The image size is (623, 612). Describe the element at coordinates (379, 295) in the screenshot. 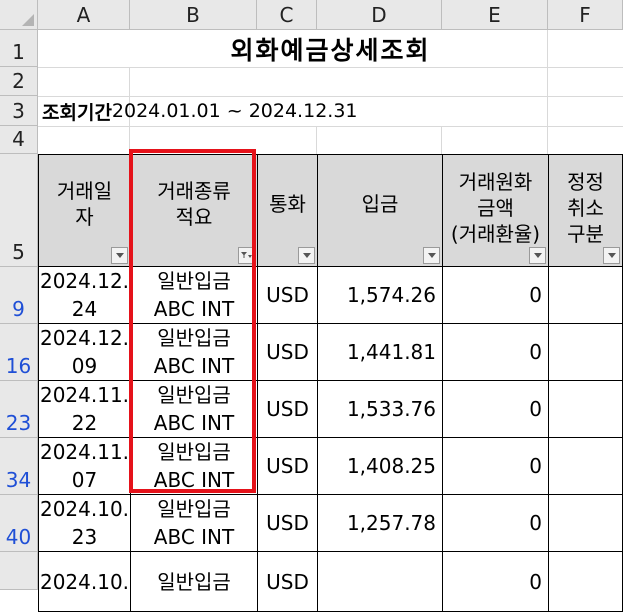

I see `cell-deposit: 1,574.26` at that location.